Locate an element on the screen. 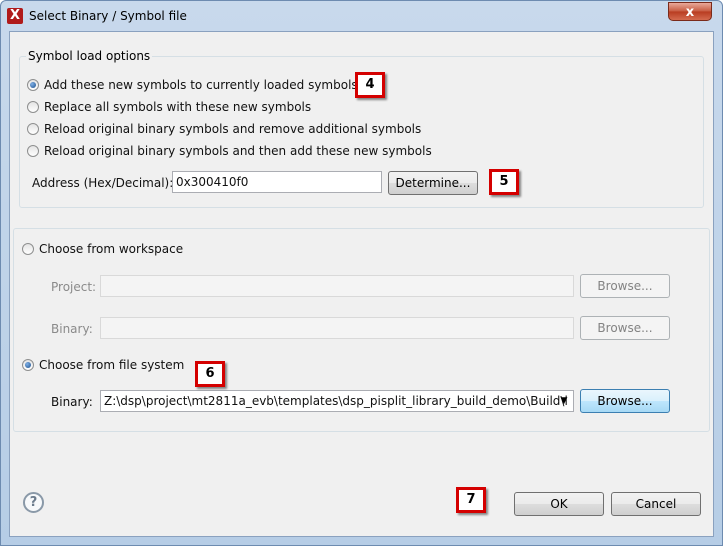 Image resolution: width=723 pixels, height=546 pixels. callout-marker-7: 7 is located at coordinates (471, 500).